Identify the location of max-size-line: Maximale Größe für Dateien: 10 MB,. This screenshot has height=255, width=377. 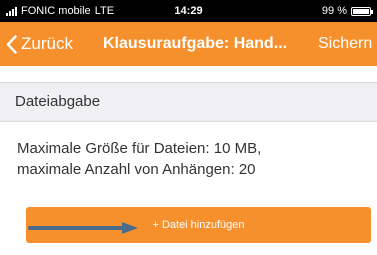
(139, 148).